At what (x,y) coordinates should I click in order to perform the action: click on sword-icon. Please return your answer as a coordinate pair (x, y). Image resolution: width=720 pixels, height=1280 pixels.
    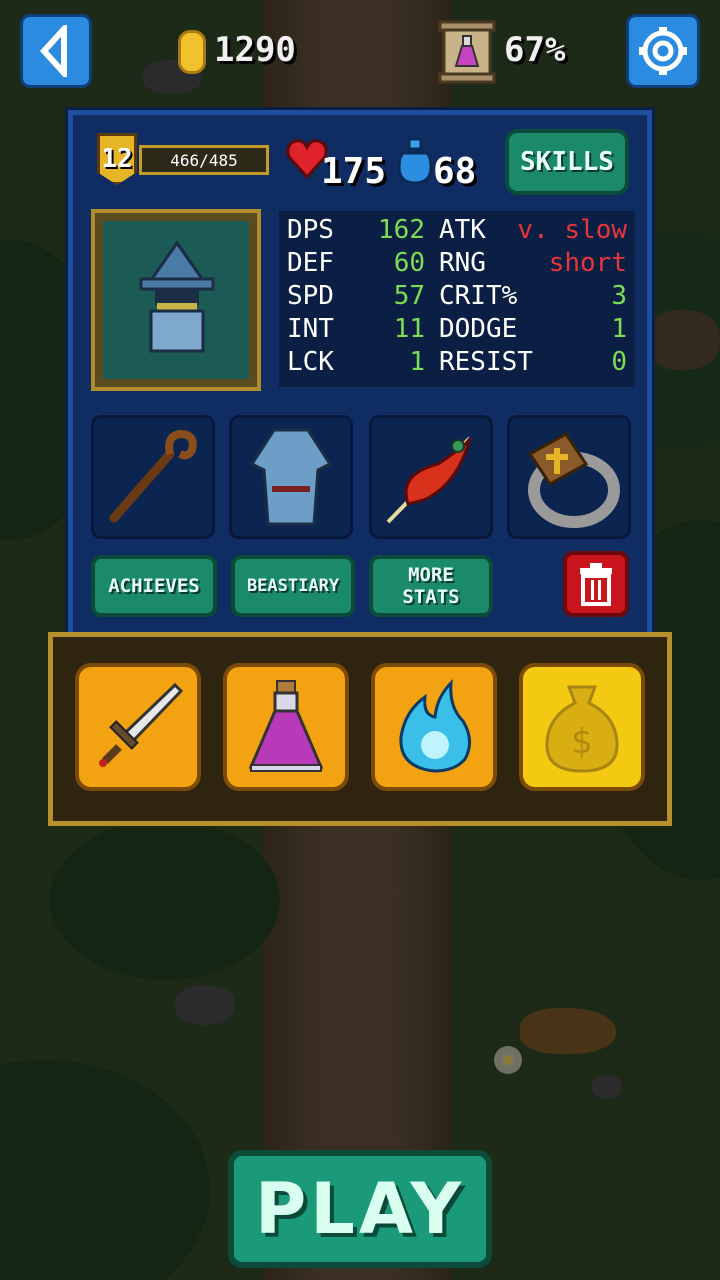
    Looking at the image, I should click on (141, 724).